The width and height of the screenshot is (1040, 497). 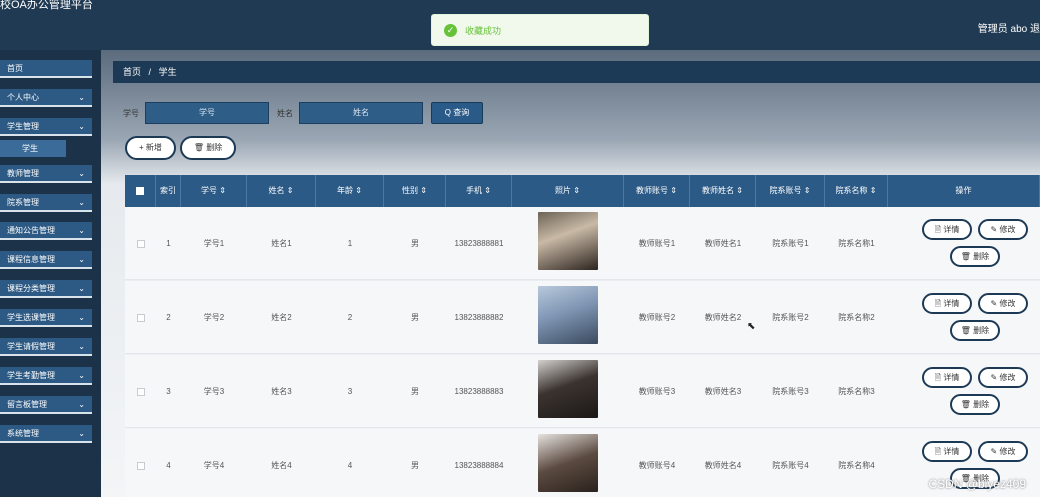 What do you see at coordinates (483, 30) in the screenshot?
I see `toast-message: 收藏成功` at bounding box center [483, 30].